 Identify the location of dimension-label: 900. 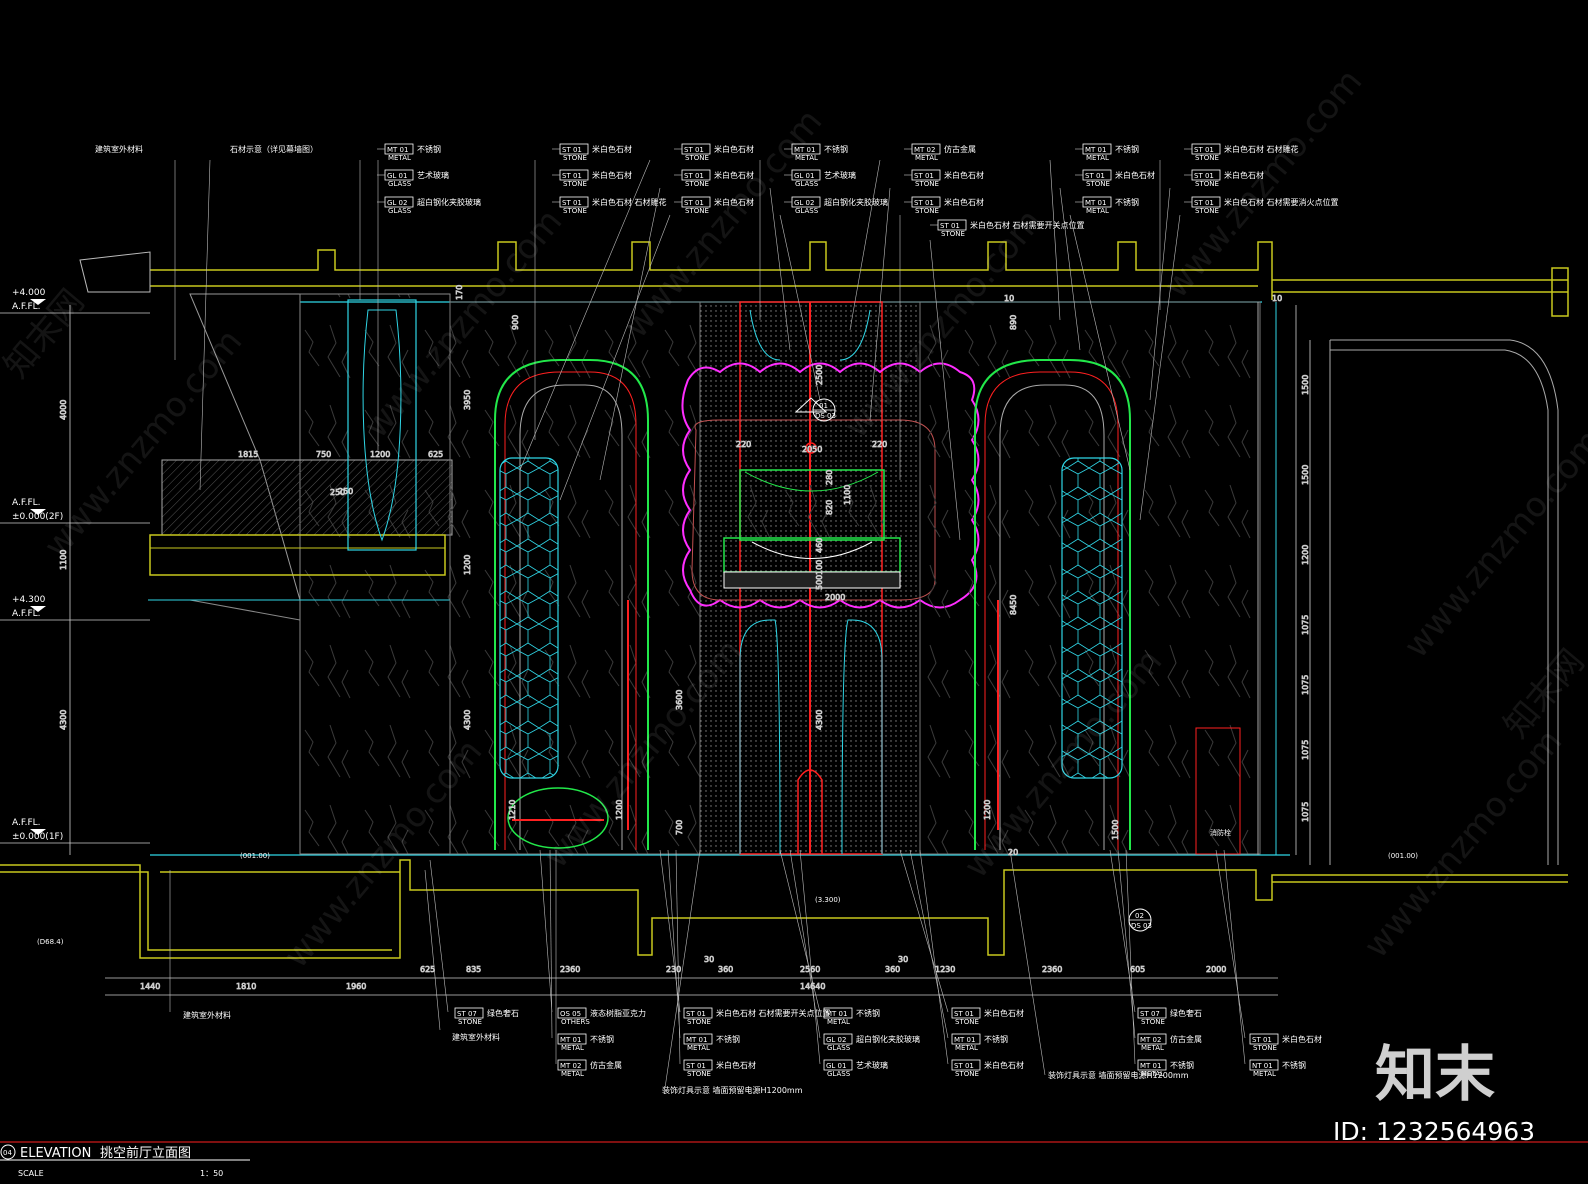
(515, 322).